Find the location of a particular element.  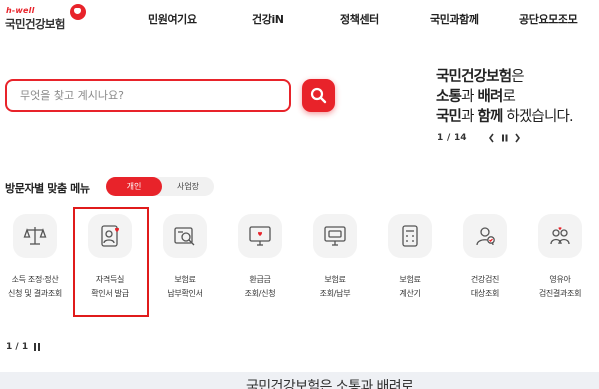

search-button is located at coordinates (318, 95).